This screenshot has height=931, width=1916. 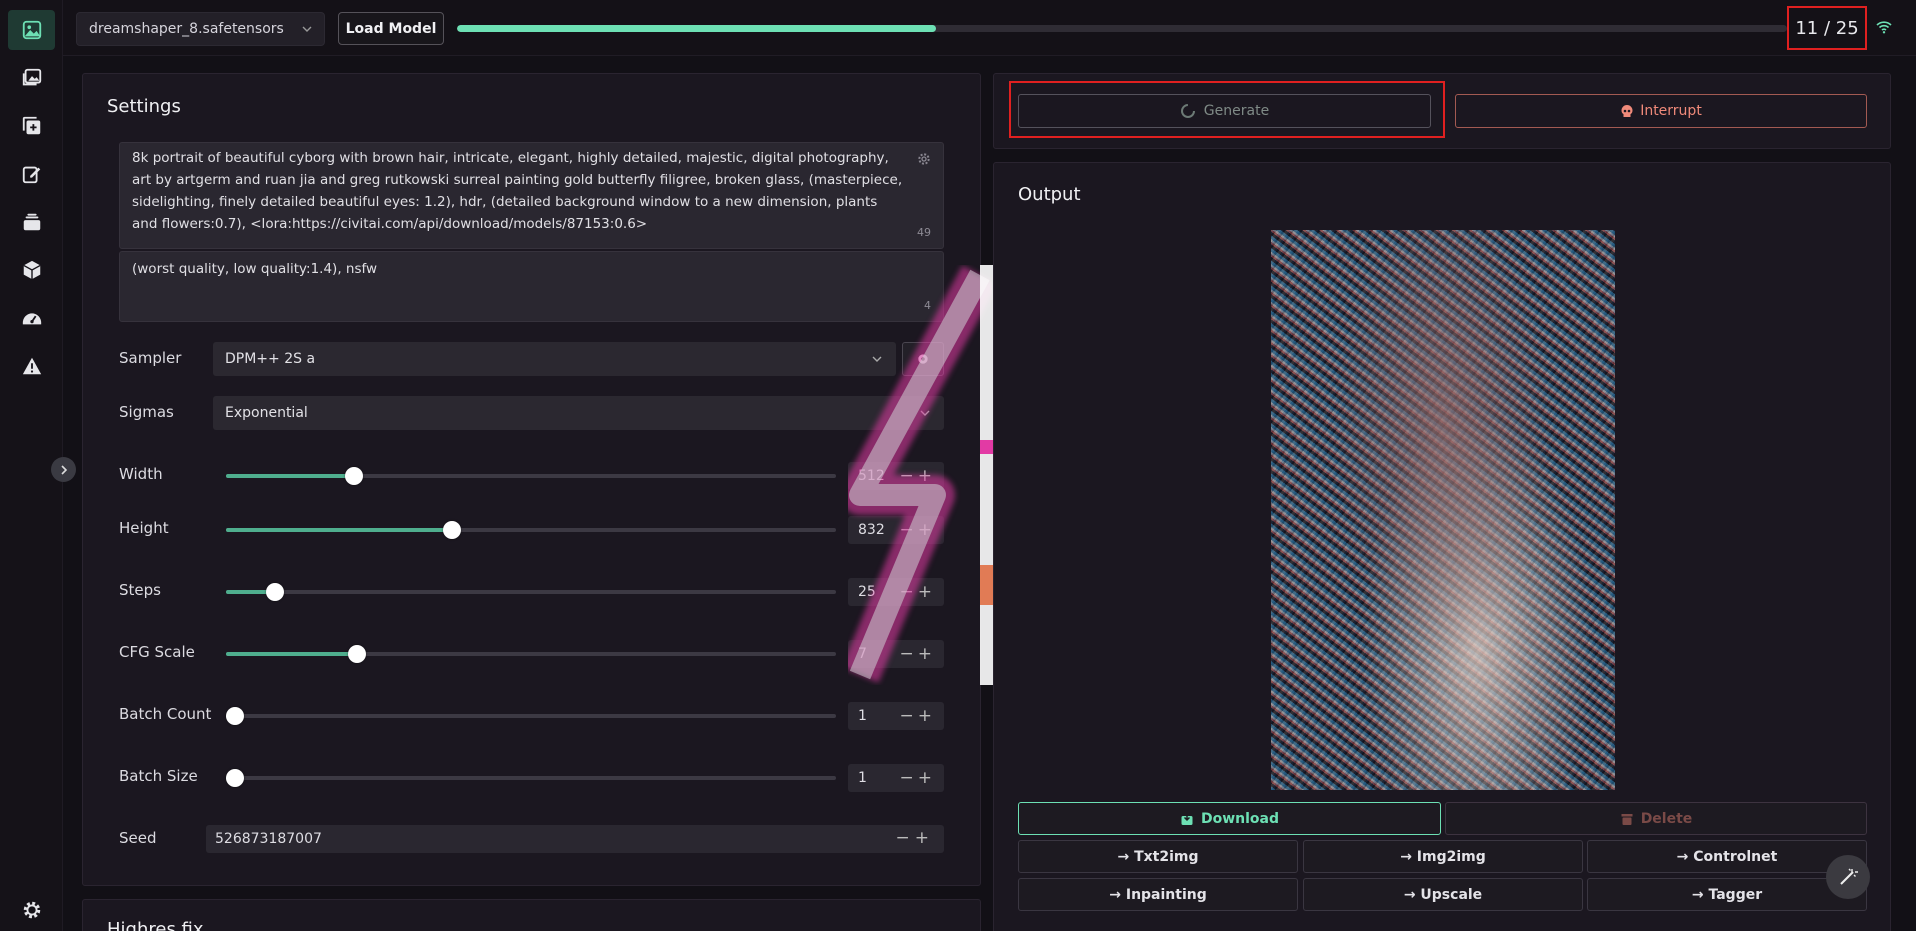 What do you see at coordinates (918, 476) in the screenshot?
I see `width-stepper: −+` at bounding box center [918, 476].